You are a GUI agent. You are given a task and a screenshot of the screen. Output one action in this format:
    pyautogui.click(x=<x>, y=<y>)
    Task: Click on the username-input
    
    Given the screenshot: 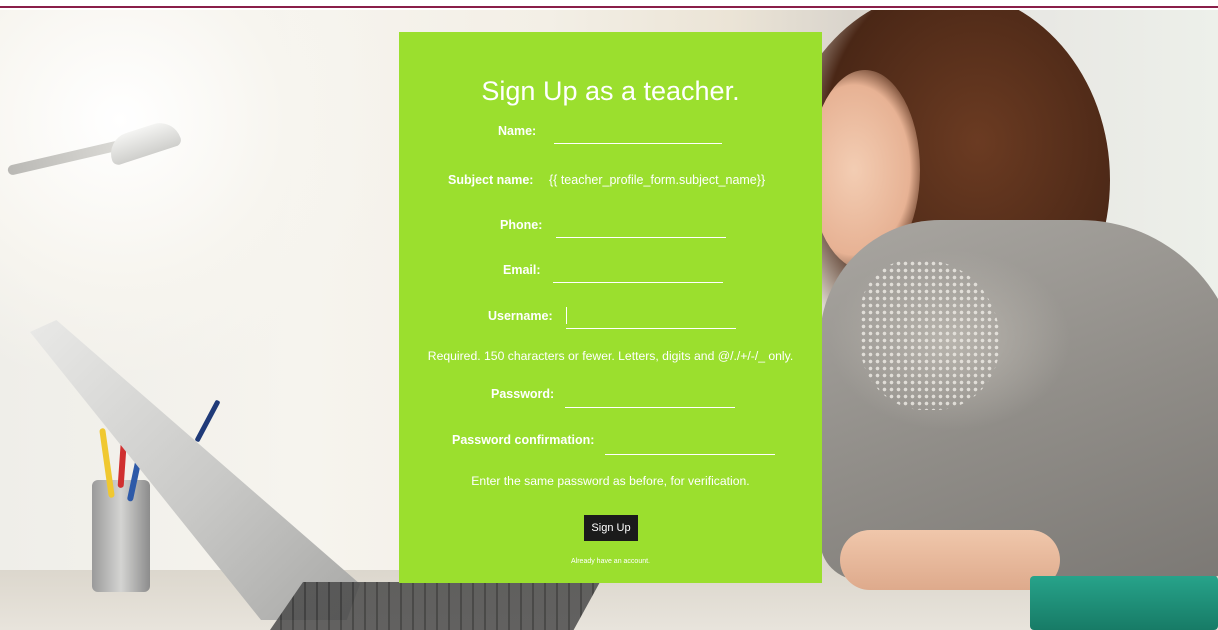 What is the action you would take?
    pyautogui.click(x=651, y=328)
    